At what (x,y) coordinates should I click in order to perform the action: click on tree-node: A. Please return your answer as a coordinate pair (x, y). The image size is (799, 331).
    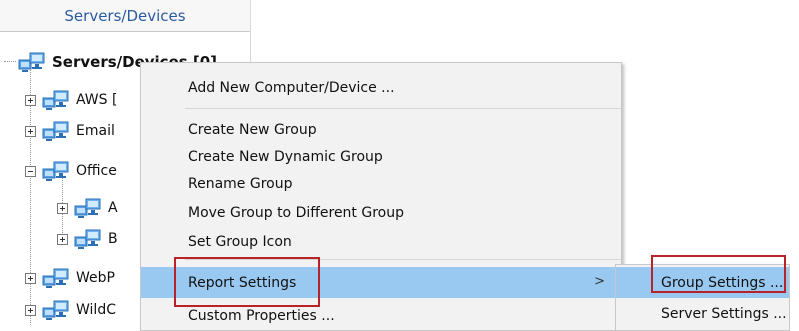
    Looking at the image, I should click on (87, 208).